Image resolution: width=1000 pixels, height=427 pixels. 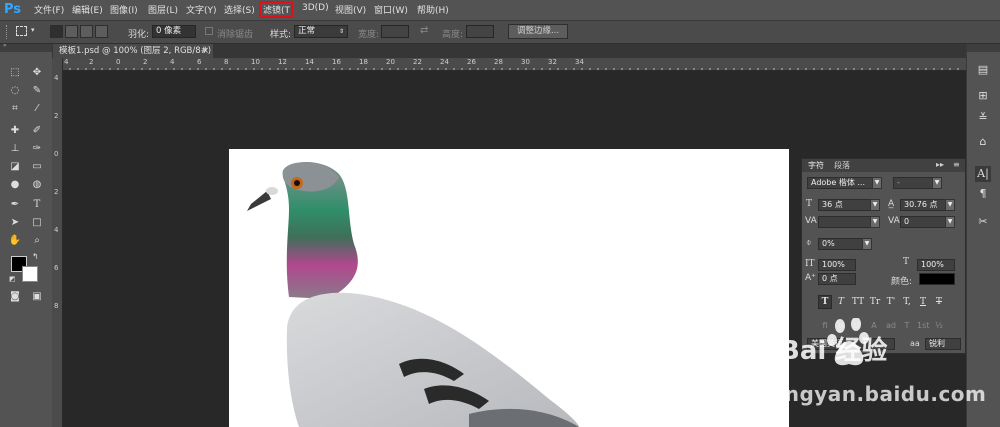 I want to click on adjustments-panel-icon: ≚, so click(x=983, y=118).